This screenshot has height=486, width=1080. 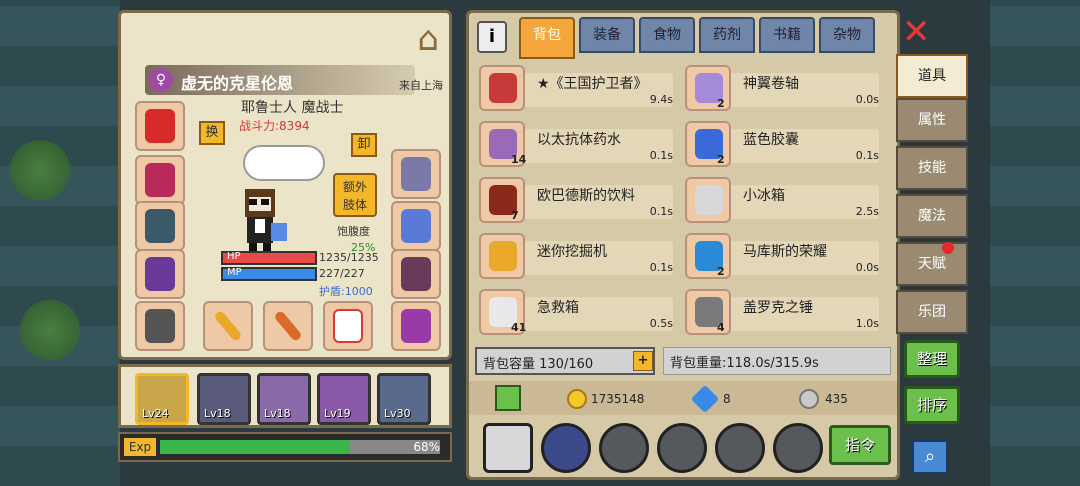 What do you see at coordinates (577, 312) in the screenshot?
I see `inventory-item: 41 急救箱 0.5s` at bounding box center [577, 312].